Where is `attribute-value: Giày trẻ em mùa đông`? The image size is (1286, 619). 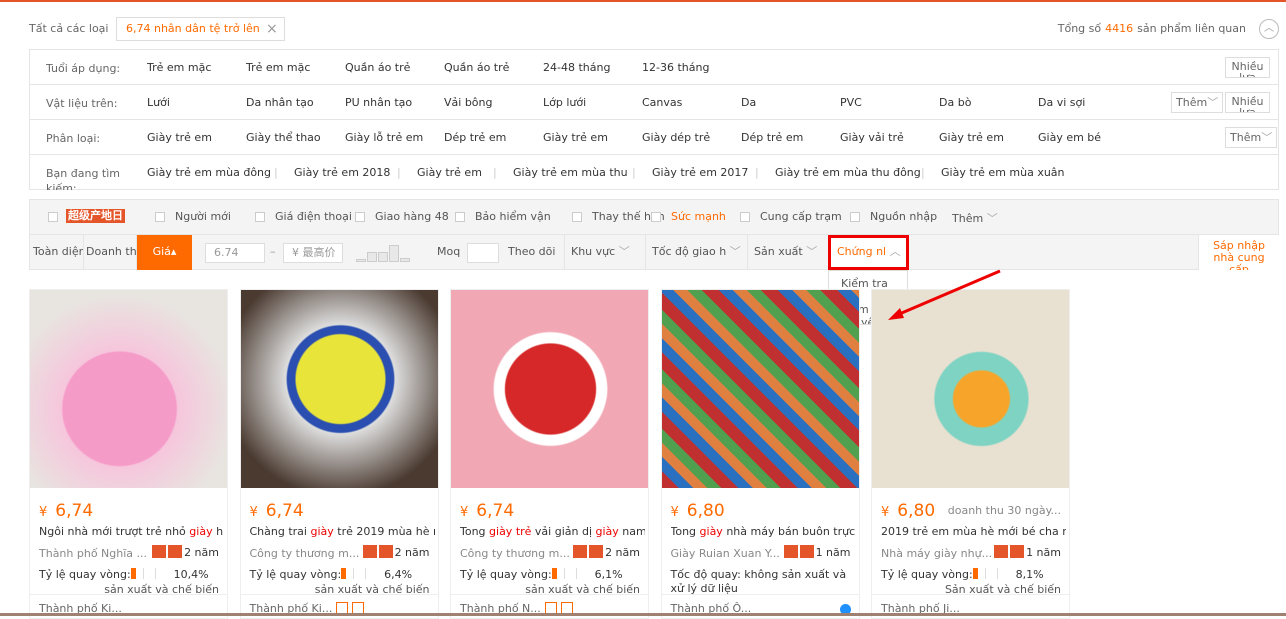 attribute-value: Giày trẻ em mùa đông is located at coordinates (209, 172).